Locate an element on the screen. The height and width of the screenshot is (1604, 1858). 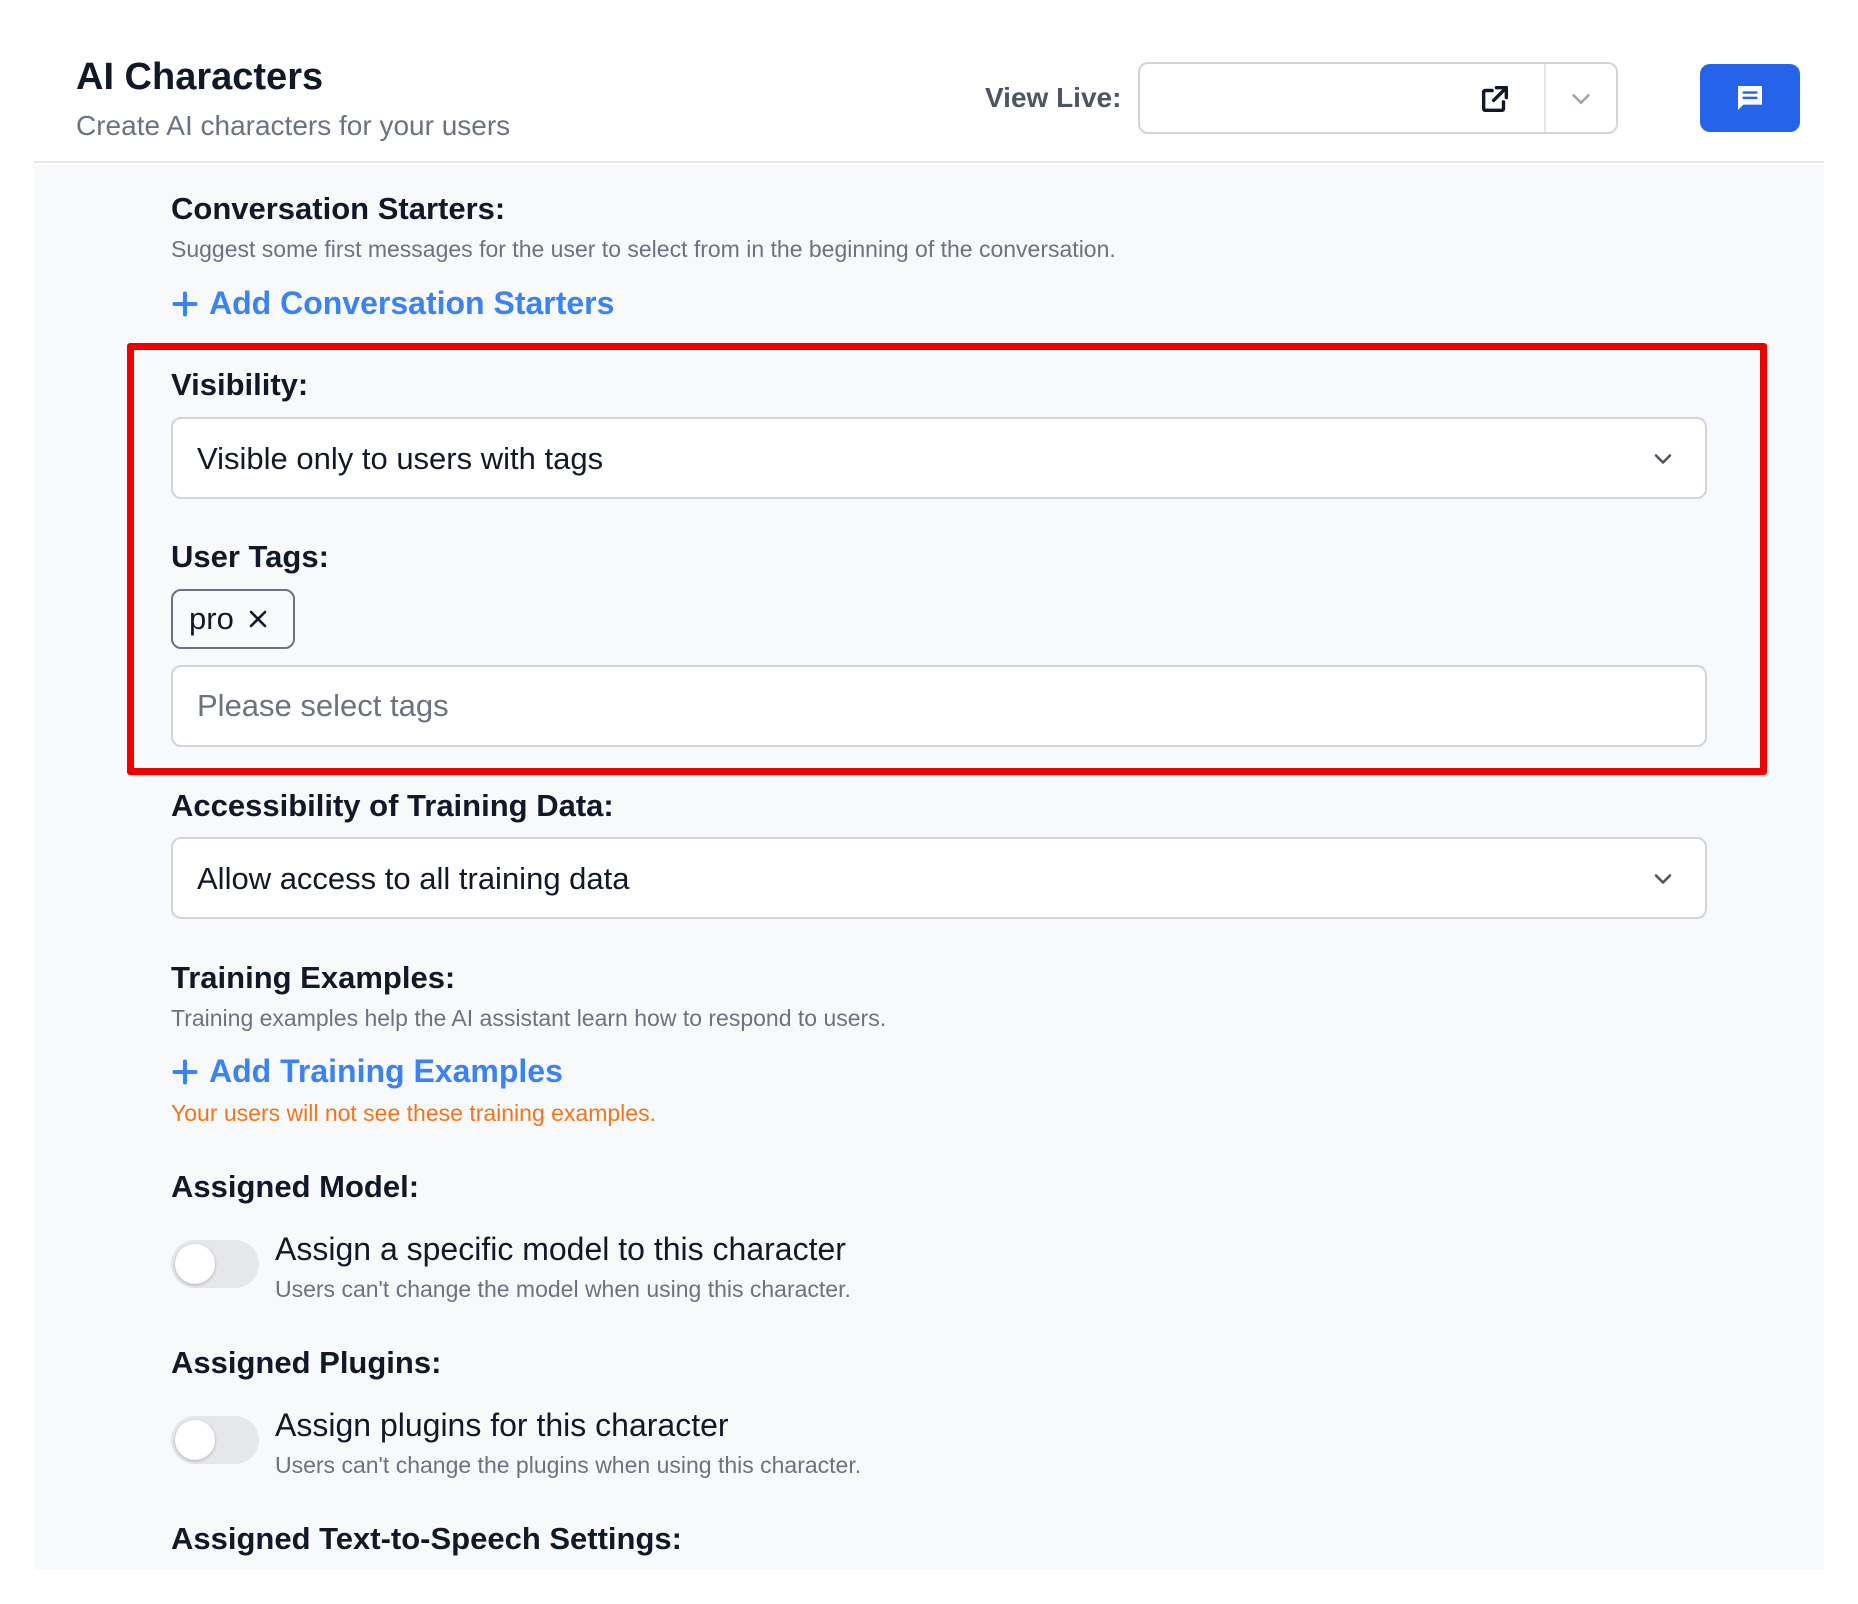
assigned-plugins-label: Assigned Plugins: is located at coordinates (306, 1362).